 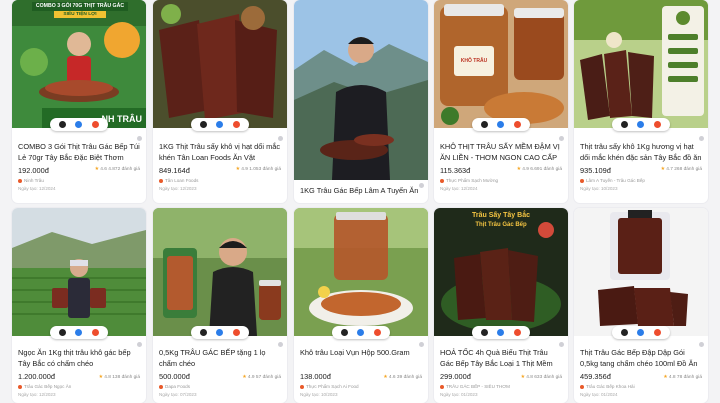 What do you see at coordinates (459, 394) in the screenshot?
I see `created-date: Ngày tạo: 01/2023` at bounding box center [459, 394].